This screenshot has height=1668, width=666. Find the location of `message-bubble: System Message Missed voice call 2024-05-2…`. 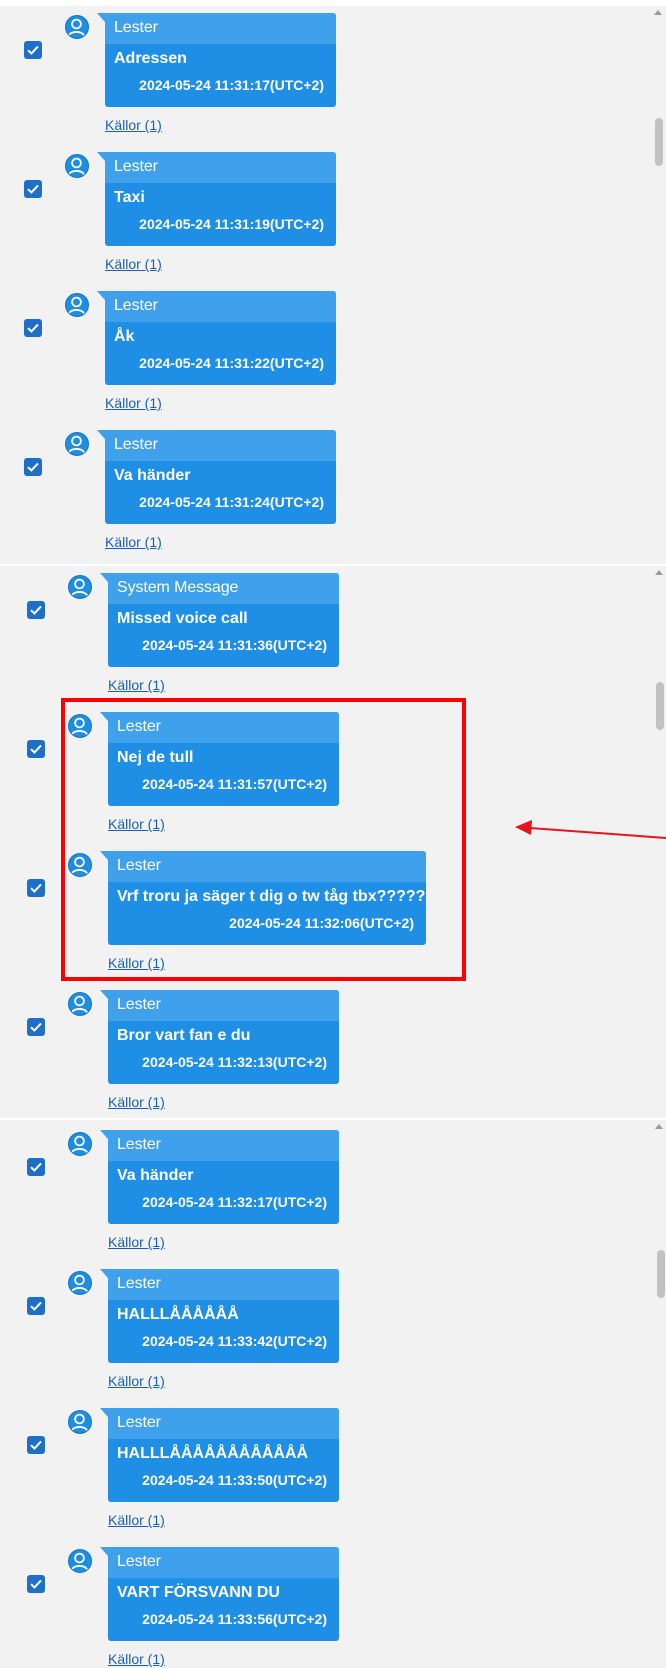

message-bubble: System Message Missed voice call 2024-05-2… is located at coordinates (223, 620).